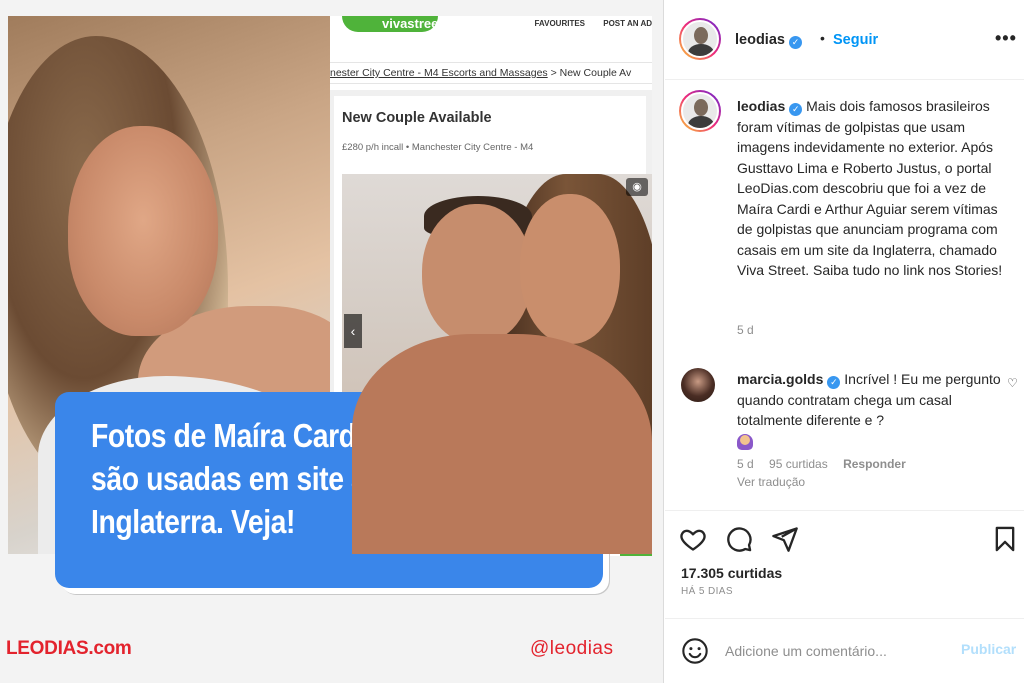  I want to click on more-icon: •••, so click(1006, 38).